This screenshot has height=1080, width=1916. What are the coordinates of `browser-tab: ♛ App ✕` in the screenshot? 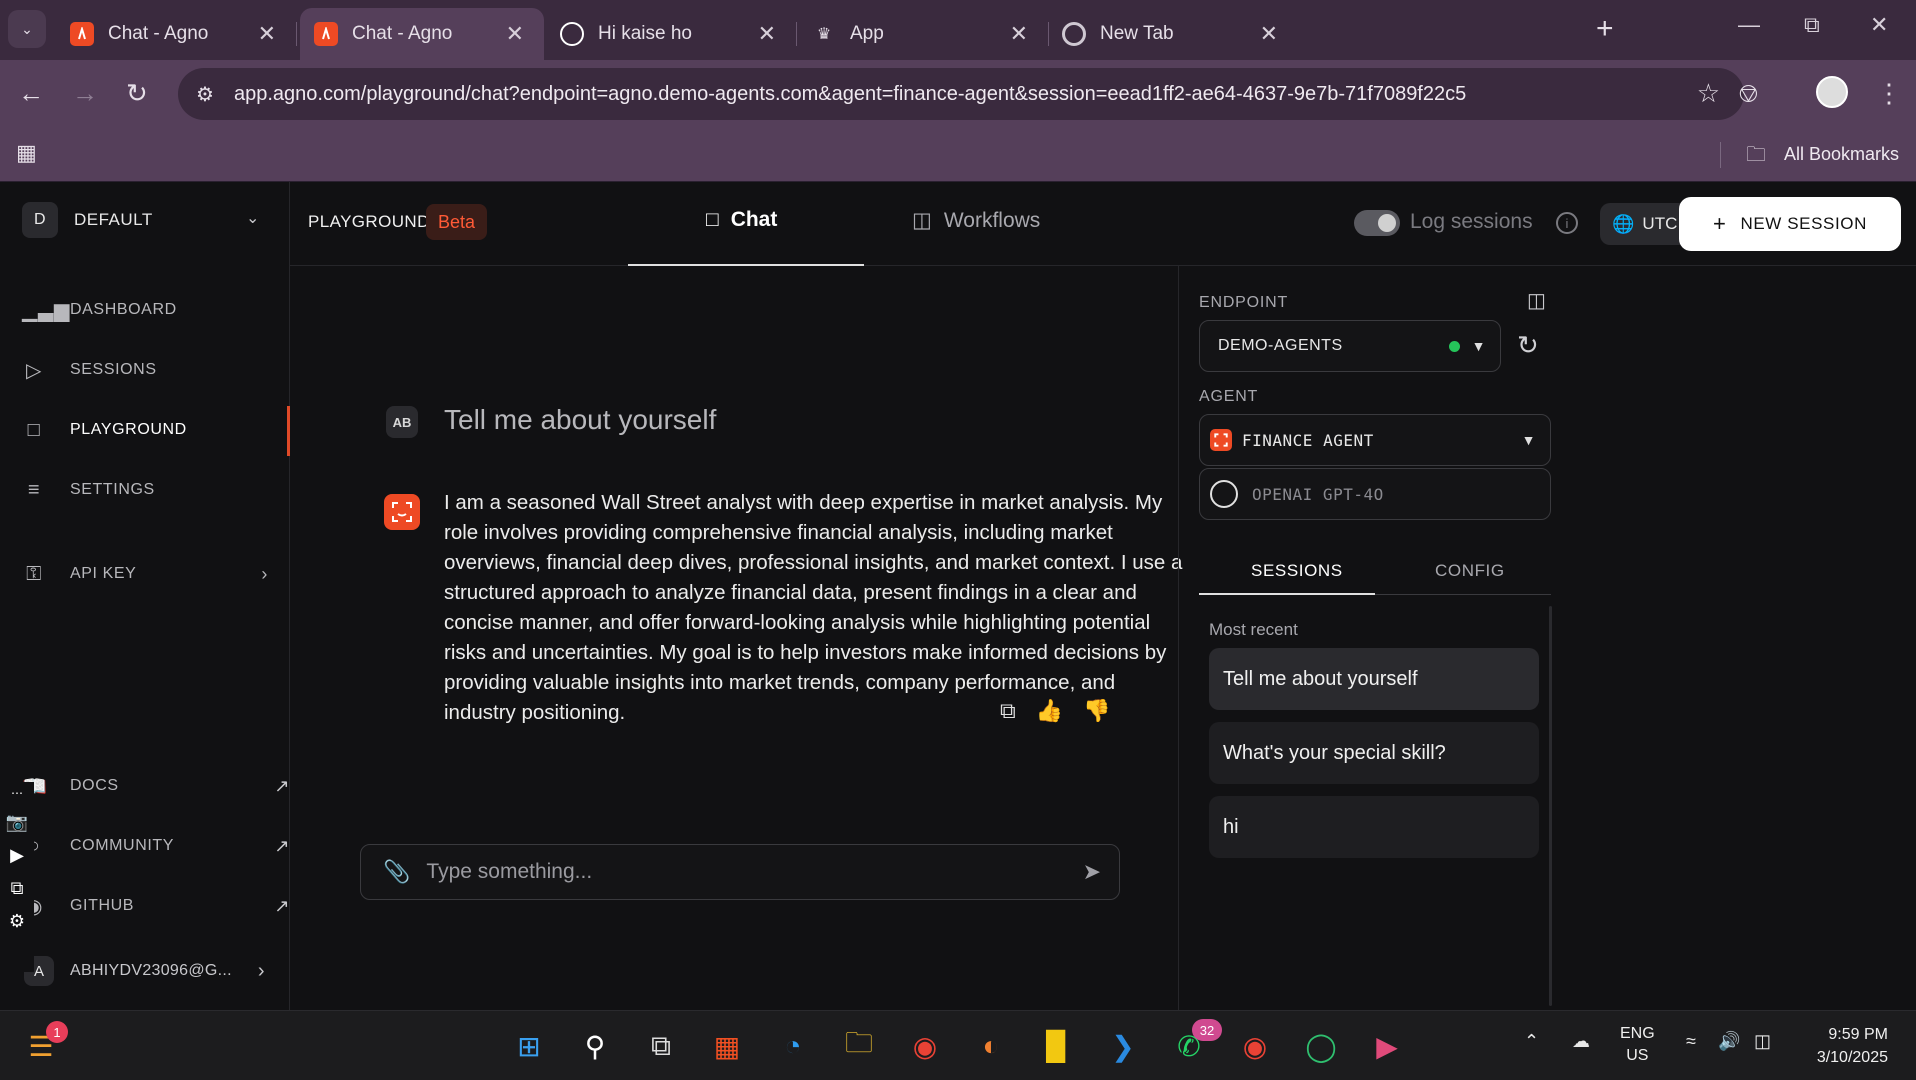 It's located at (923, 34).